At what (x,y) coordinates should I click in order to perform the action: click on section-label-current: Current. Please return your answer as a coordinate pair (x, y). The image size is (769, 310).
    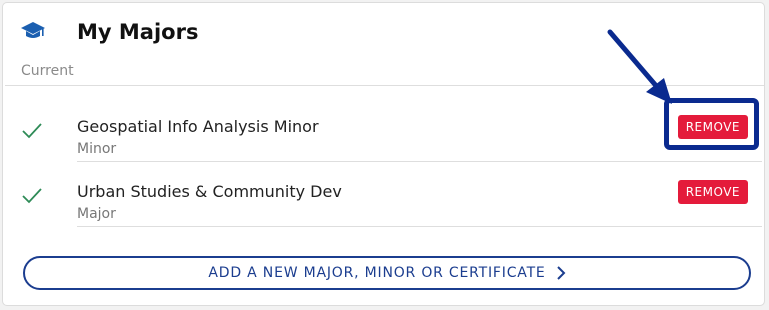
    Looking at the image, I should click on (47, 71).